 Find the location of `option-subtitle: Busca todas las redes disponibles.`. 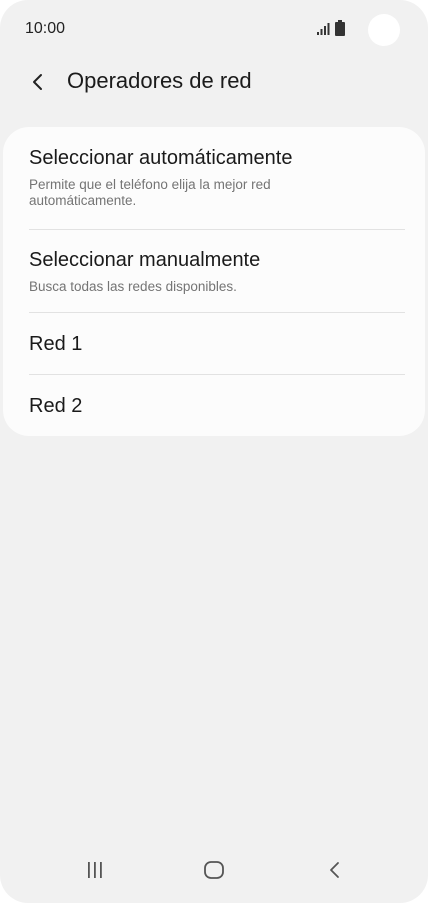

option-subtitle: Busca todas las redes disponibles. is located at coordinates (133, 286).